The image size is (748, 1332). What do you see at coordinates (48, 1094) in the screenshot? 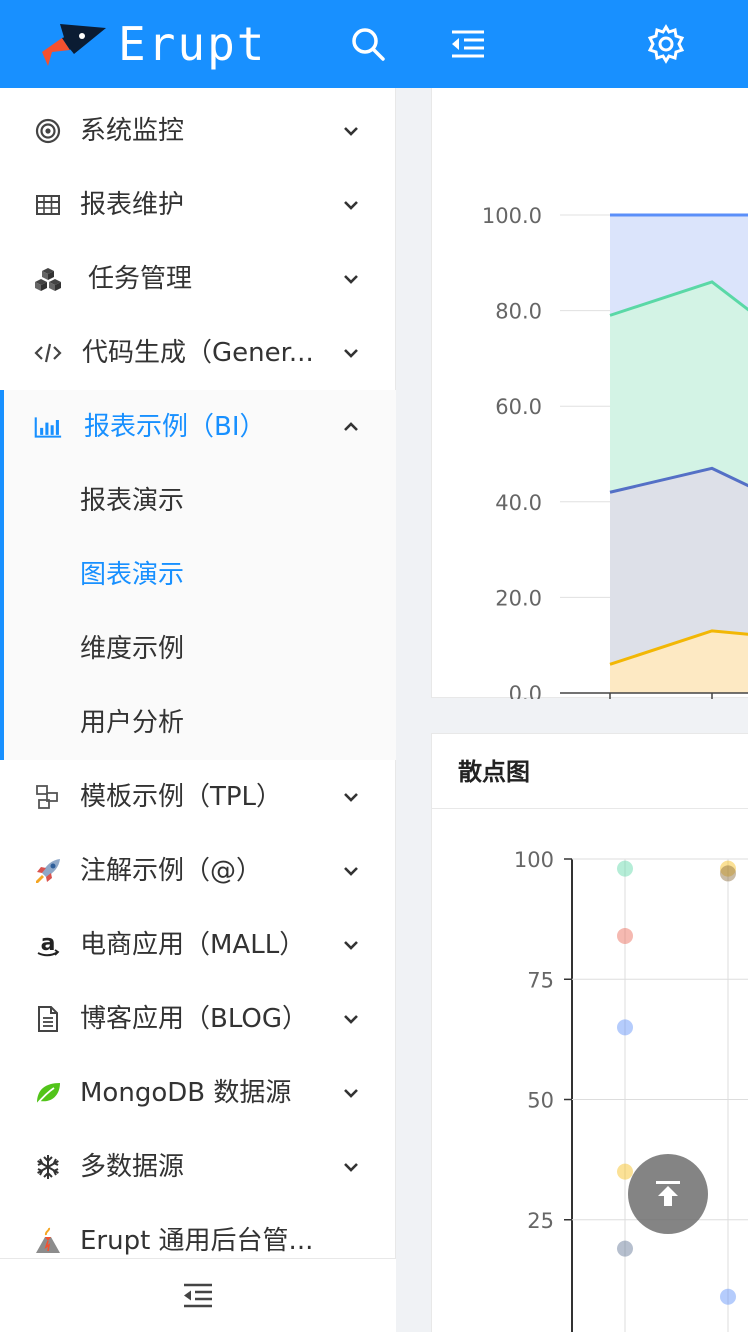
I see `leaf-icon` at bounding box center [48, 1094].